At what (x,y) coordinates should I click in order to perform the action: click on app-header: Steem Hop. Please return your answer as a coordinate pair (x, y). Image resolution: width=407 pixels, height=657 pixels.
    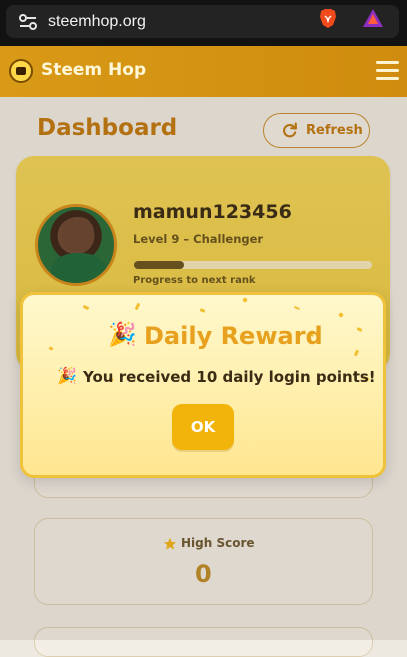
    Looking at the image, I should click on (203, 71).